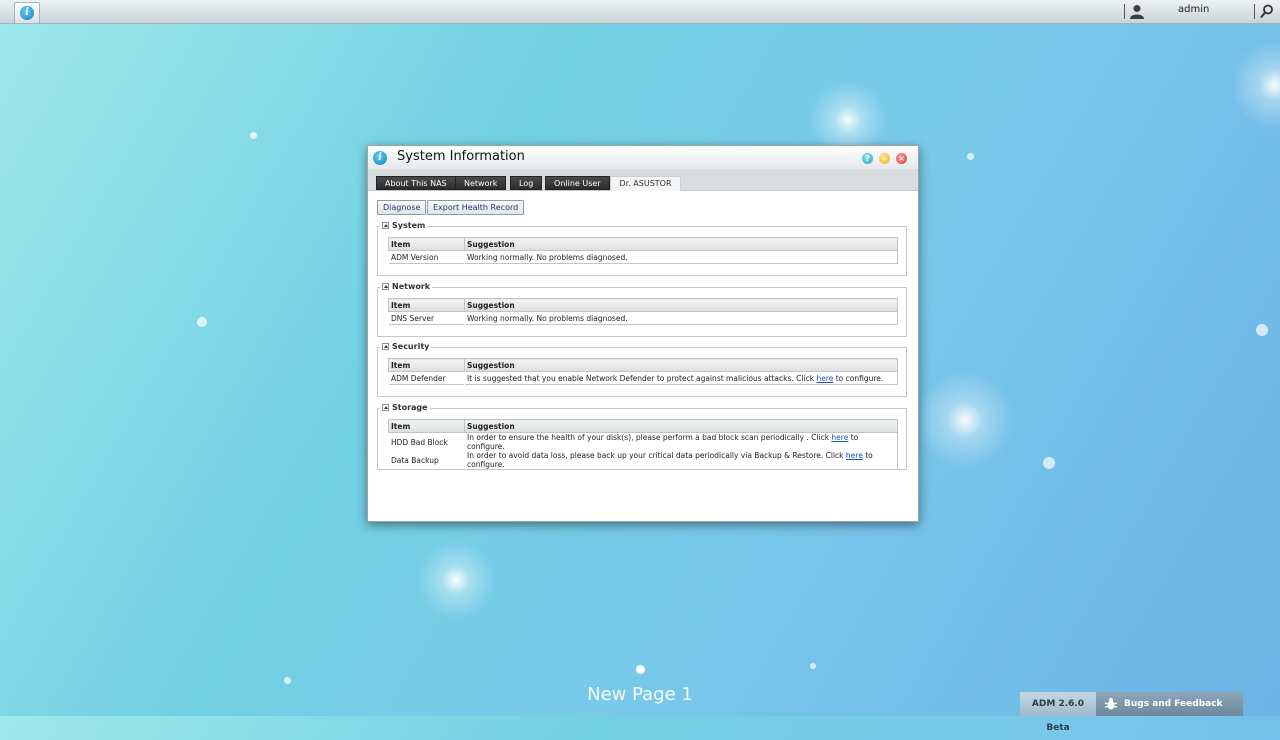 Image resolution: width=1280 pixels, height=740 pixels. I want to click on item-cell: Data Backup, so click(415, 460).